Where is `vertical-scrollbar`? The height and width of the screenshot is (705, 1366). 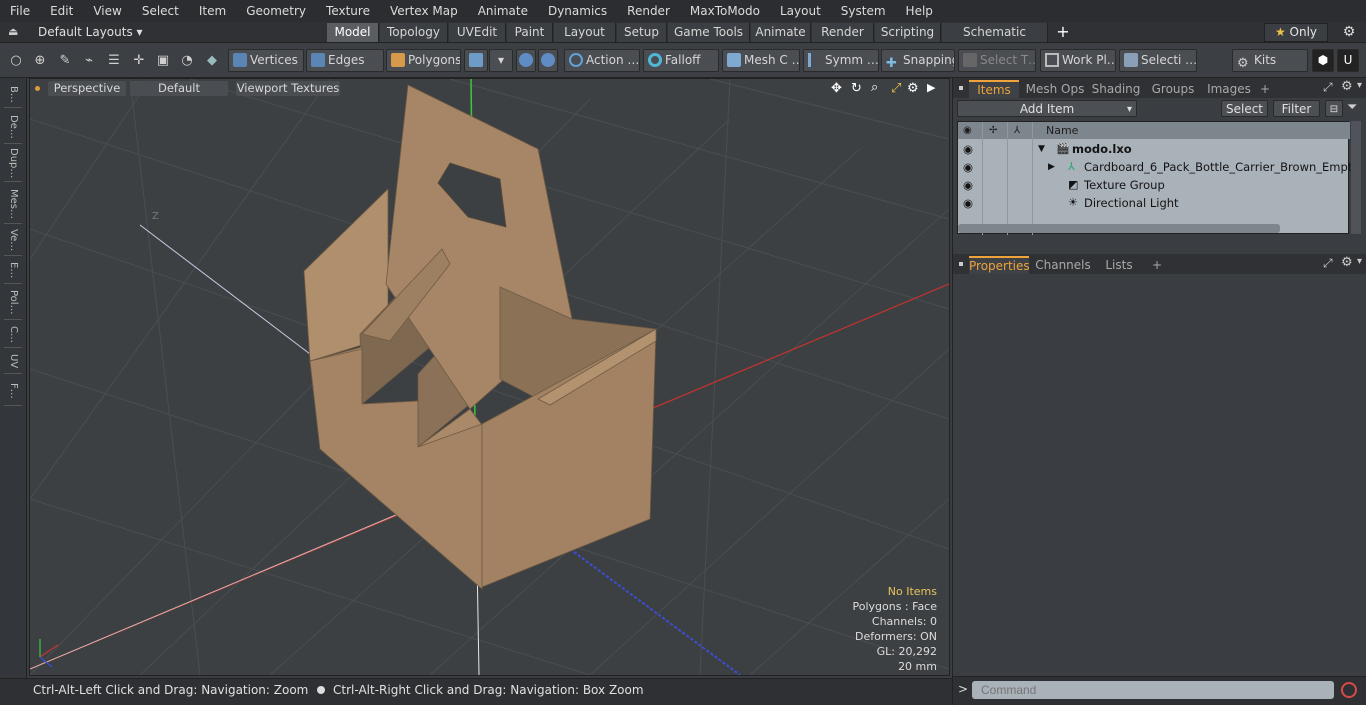
vertical-scrollbar is located at coordinates (1356, 177).